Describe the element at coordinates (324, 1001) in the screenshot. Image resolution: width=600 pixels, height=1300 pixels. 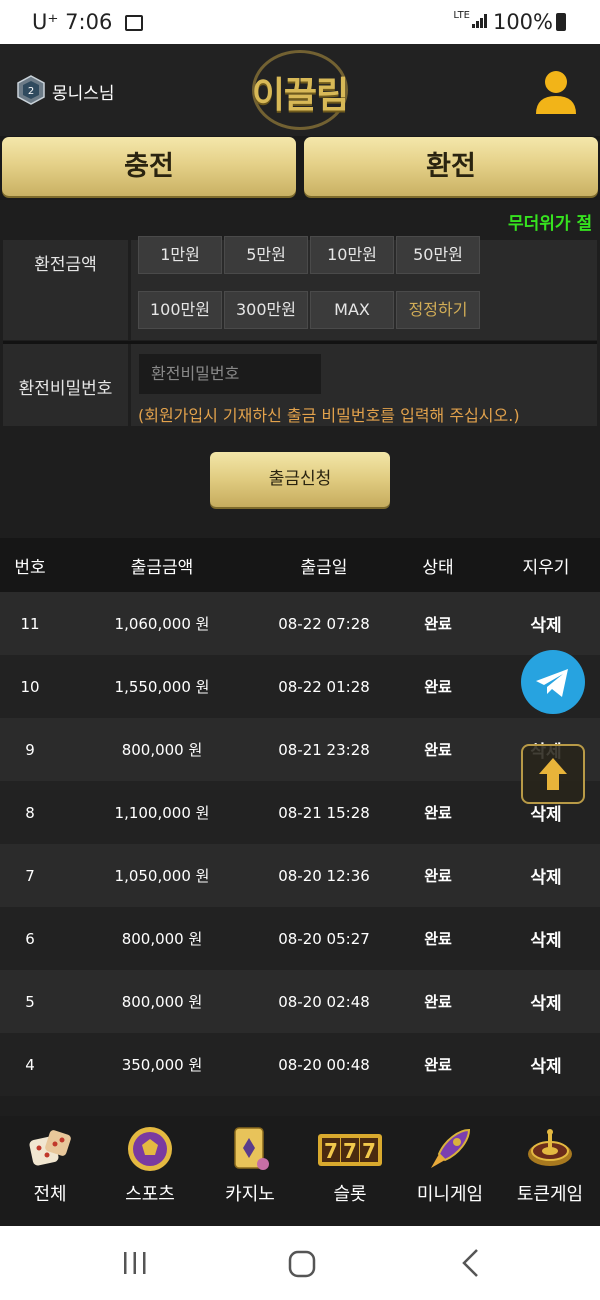
I see `row-date: 08-20 02:48` at that location.